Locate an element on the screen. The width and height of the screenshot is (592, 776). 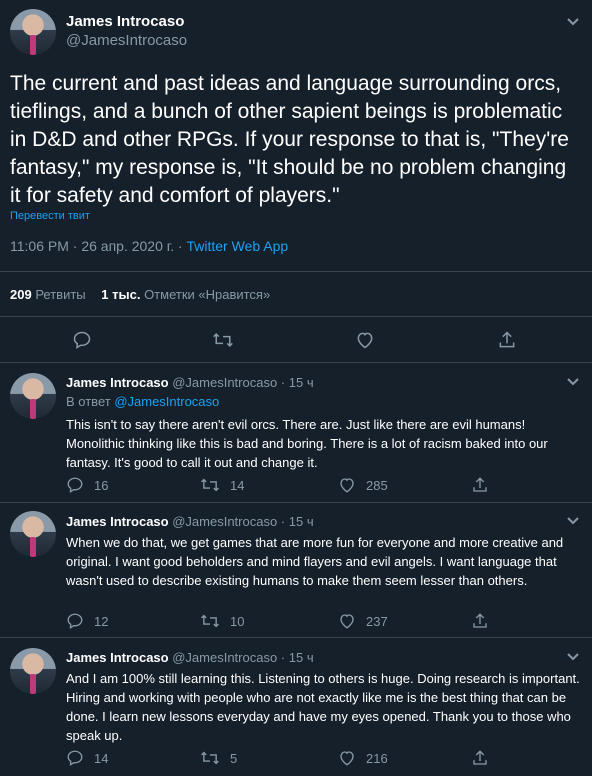
likes-stat: 1 тыс. Отметки «Нравится» is located at coordinates (185, 294).